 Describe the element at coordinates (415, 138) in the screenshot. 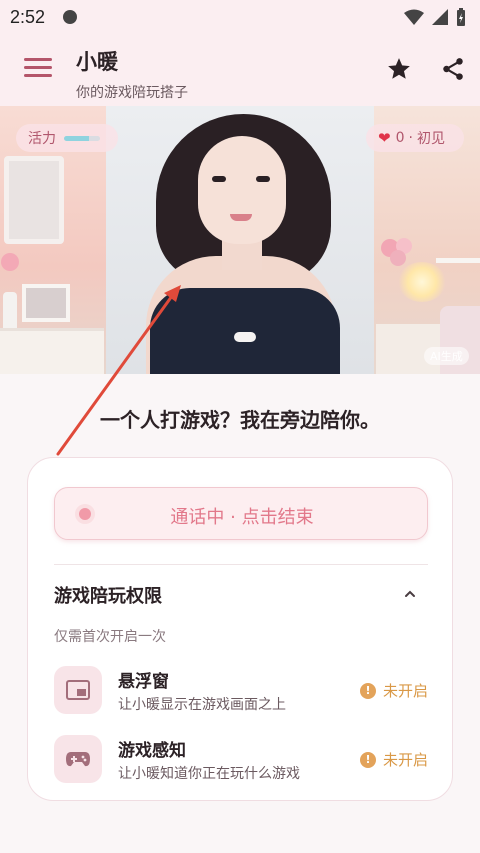

I see `intimacy-chip: ❤ 0 · 初见` at that location.